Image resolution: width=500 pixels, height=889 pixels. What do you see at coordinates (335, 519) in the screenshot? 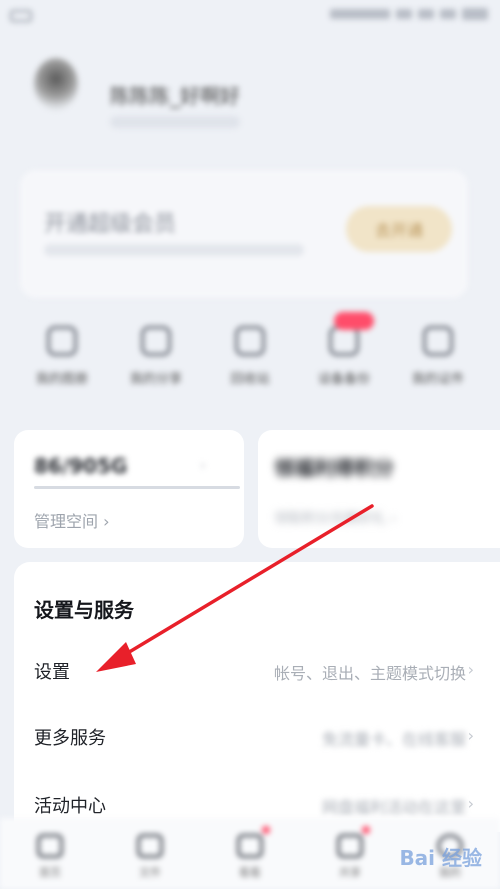
I see `welfare-subtitle: 领取积分兑换好礼 ›` at bounding box center [335, 519].